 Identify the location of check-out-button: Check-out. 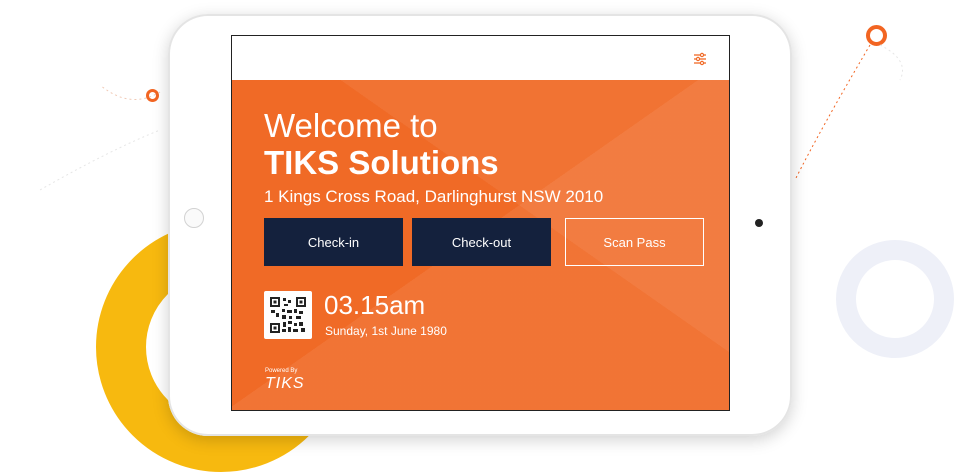
(481, 242).